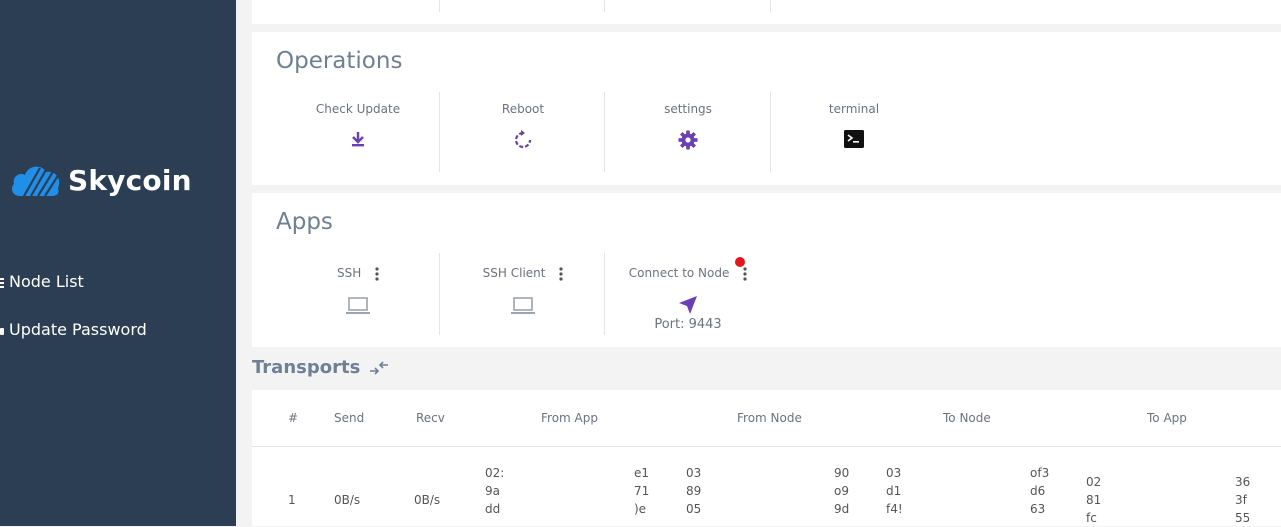 This screenshot has width=1281, height=527. I want to click on col-send: Send, so click(349, 418).